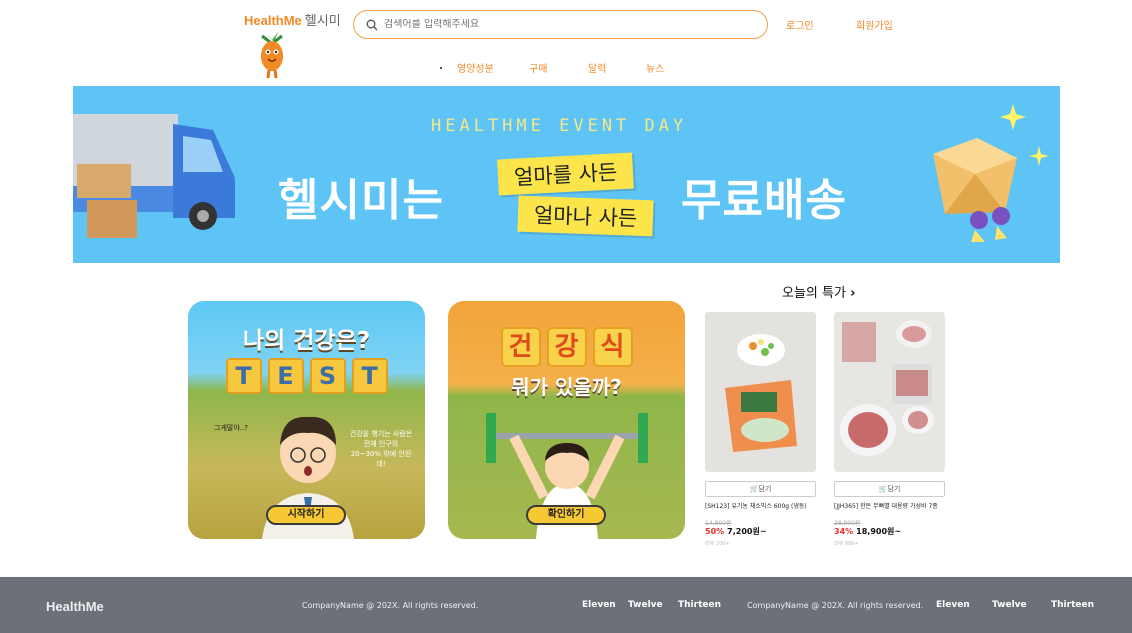 This screenshot has width=1132, height=633. What do you see at coordinates (327, 376) in the screenshot?
I see `tile-s: S` at bounding box center [327, 376].